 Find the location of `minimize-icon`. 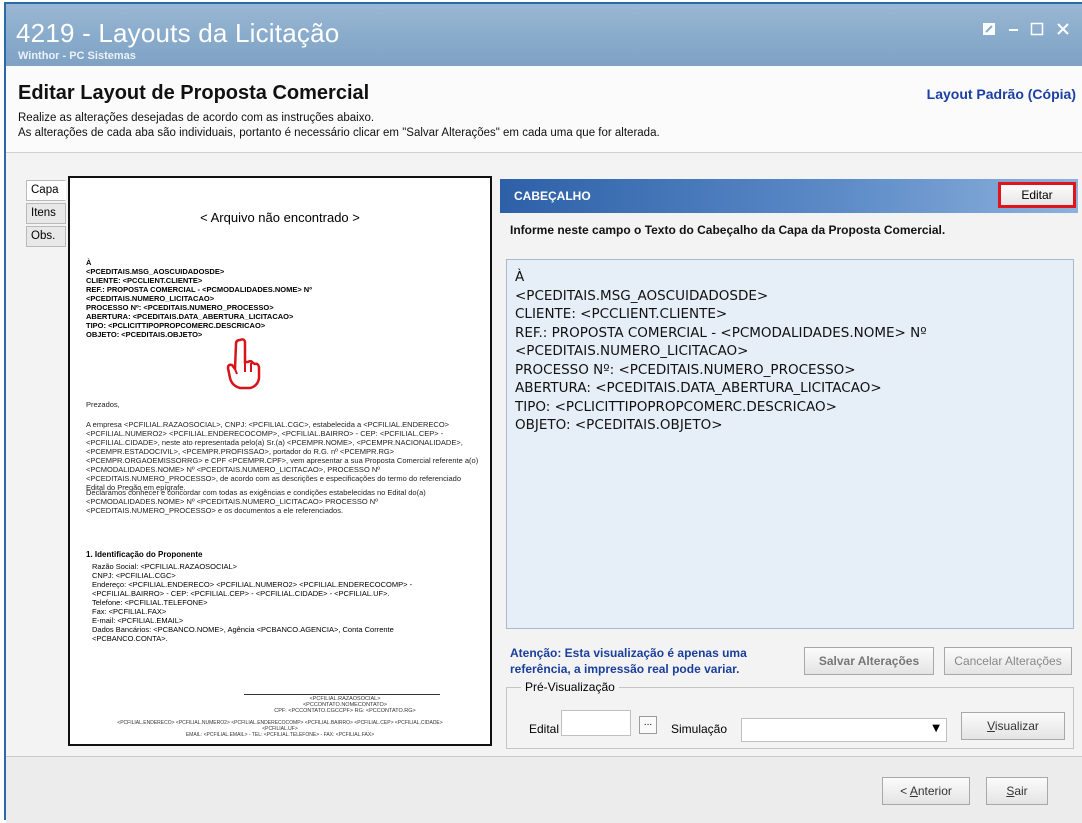

minimize-icon is located at coordinates (1014, 27).